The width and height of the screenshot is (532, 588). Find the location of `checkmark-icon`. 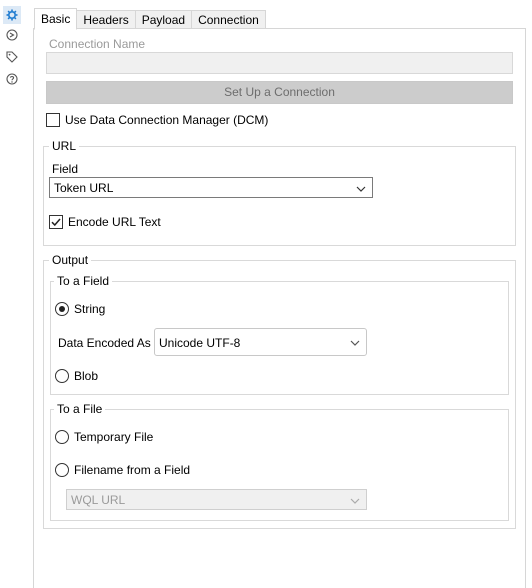

checkmark-icon is located at coordinates (56, 222).